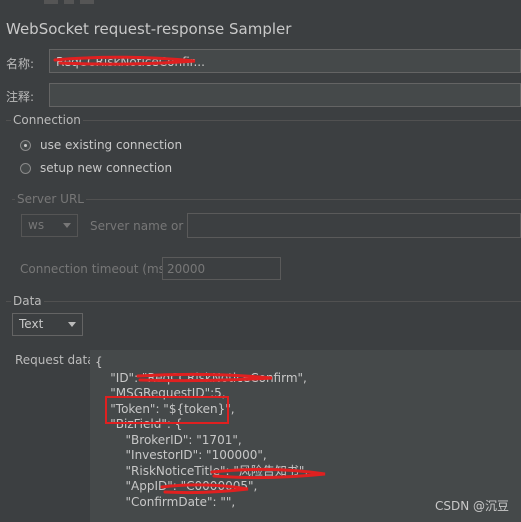  Describe the element at coordinates (186, 269) in the screenshot. I see `connection-timeout-value: 20000` at that location.